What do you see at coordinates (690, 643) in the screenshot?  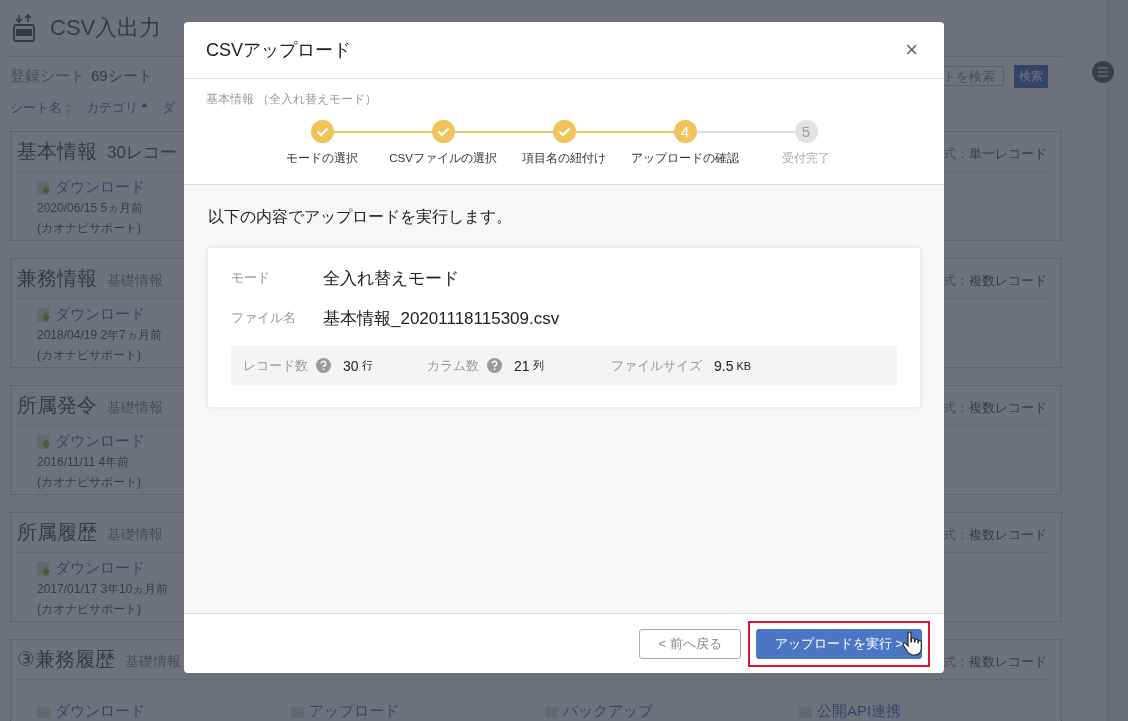 I see `back-button: < 前へ戻る` at bounding box center [690, 643].